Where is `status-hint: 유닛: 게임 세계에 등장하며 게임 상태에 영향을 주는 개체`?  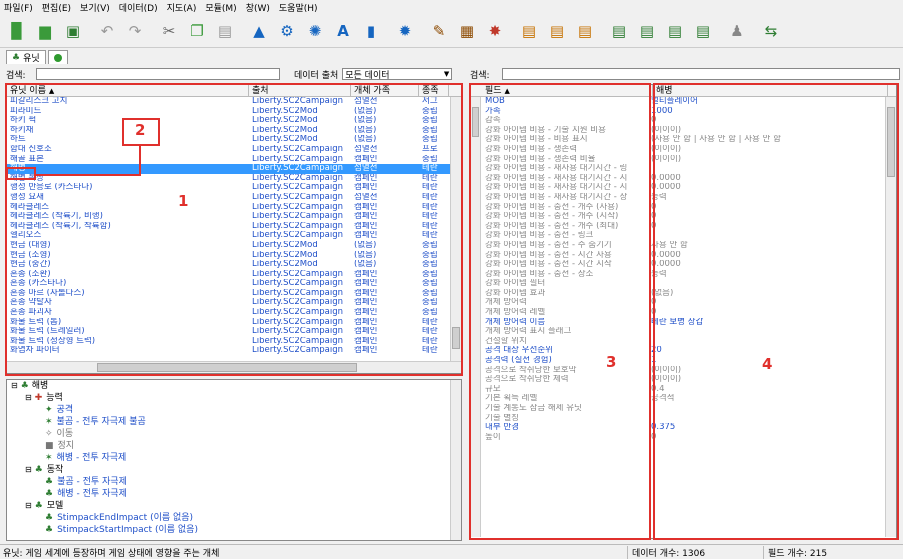 status-hint: 유닛: 게임 세계에 등장하며 게임 상태에 영향을 주는 개체 is located at coordinates (314, 552).